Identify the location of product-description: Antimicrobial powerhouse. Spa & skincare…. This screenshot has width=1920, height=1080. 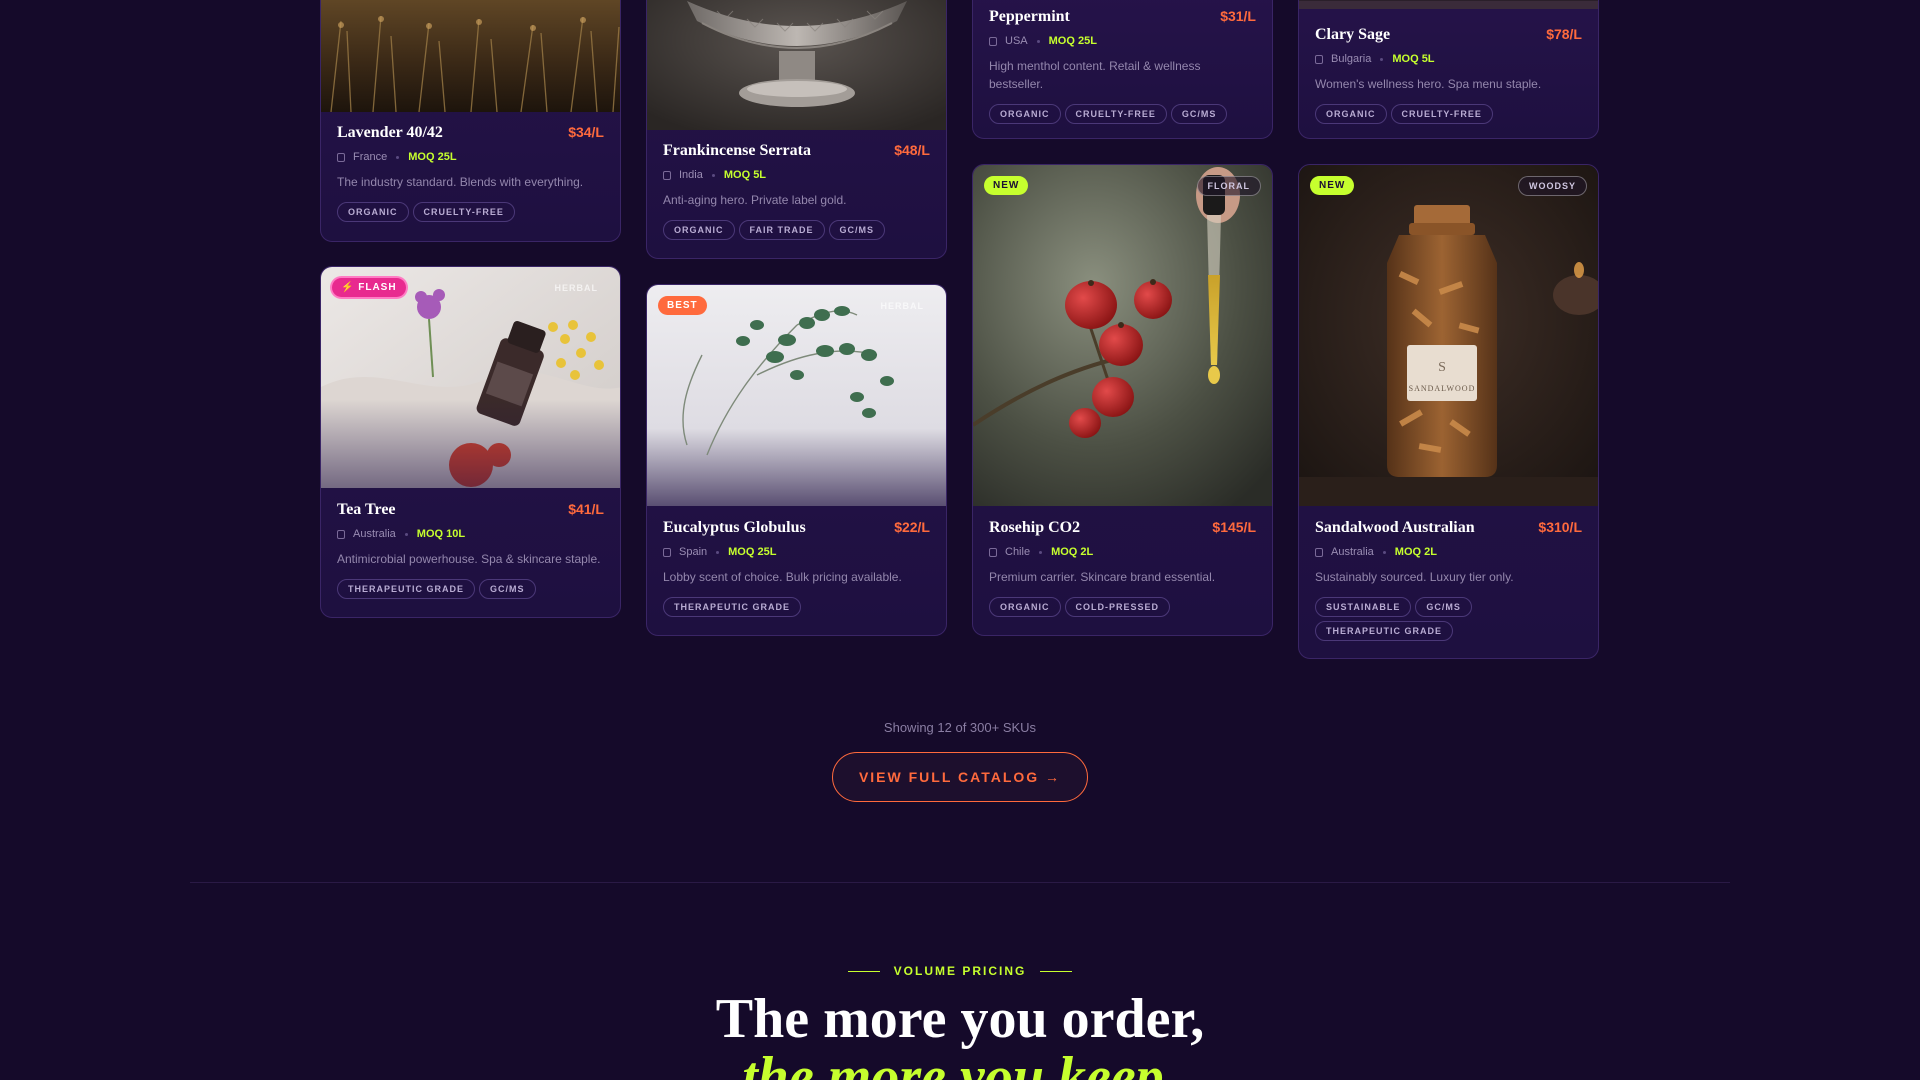
(469, 559).